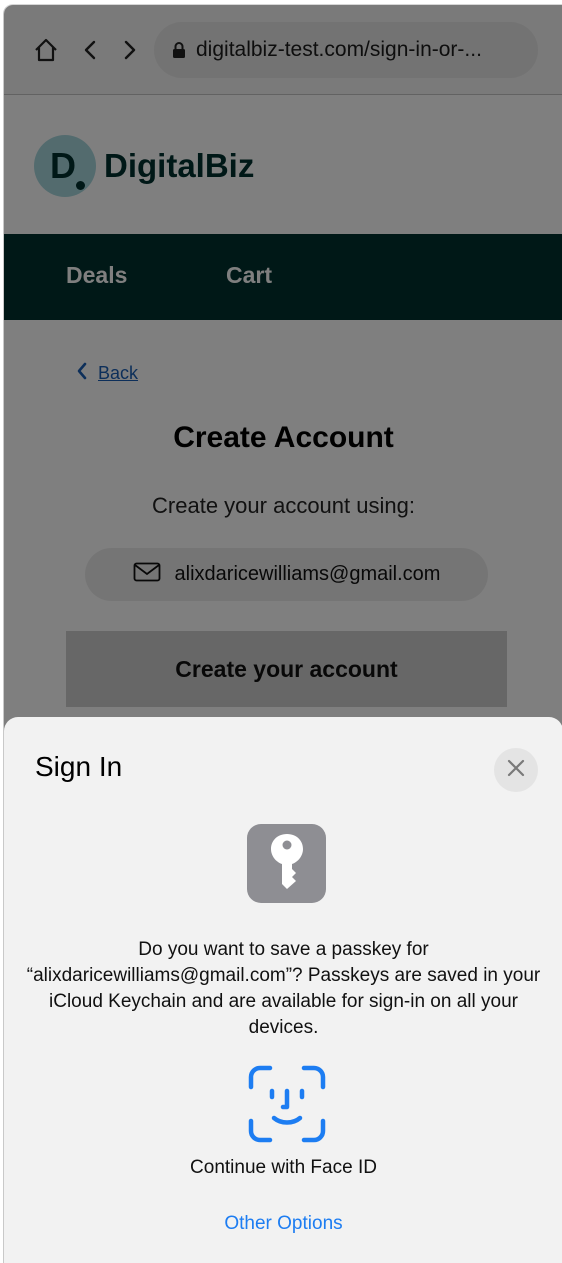 The width and height of the screenshot is (562, 1263). What do you see at coordinates (79, 766) in the screenshot?
I see `sheet-title: Sign In` at bounding box center [79, 766].